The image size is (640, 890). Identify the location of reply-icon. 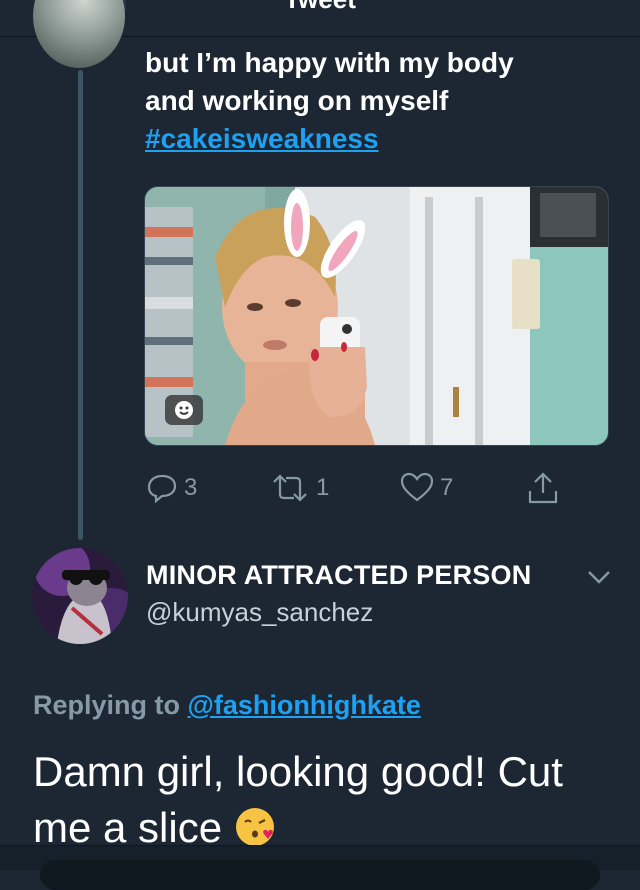
(162, 489).